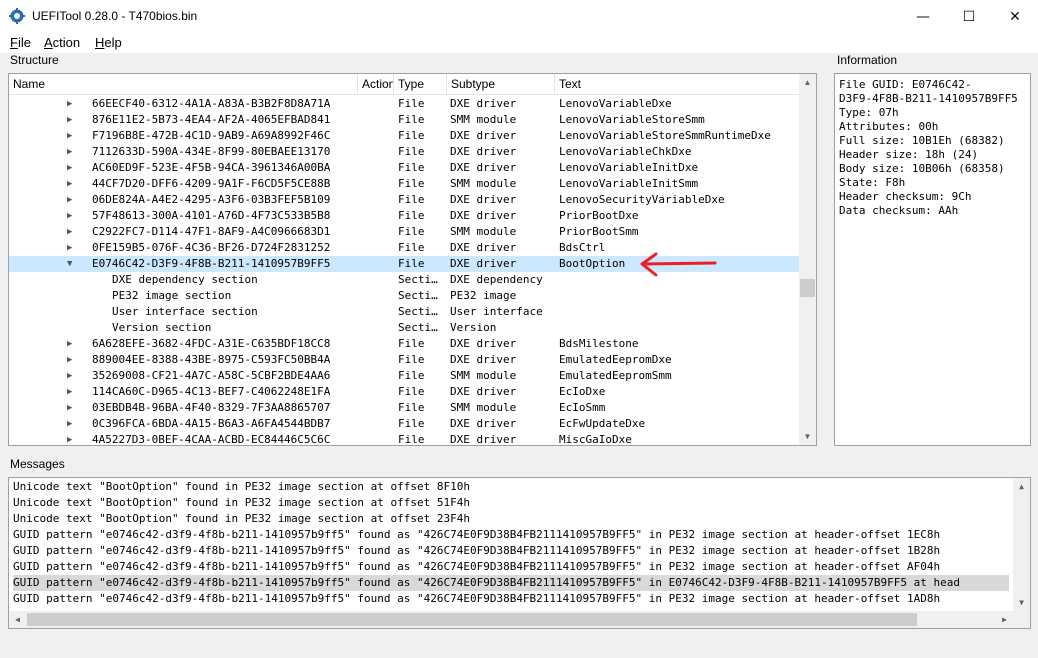 Image resolution: width=1038 pixels, height=658 pixels. Describe the element at coordinates (404, 328) in the screenshot. I see `tree-row: Version section Secti… Version` at that location.